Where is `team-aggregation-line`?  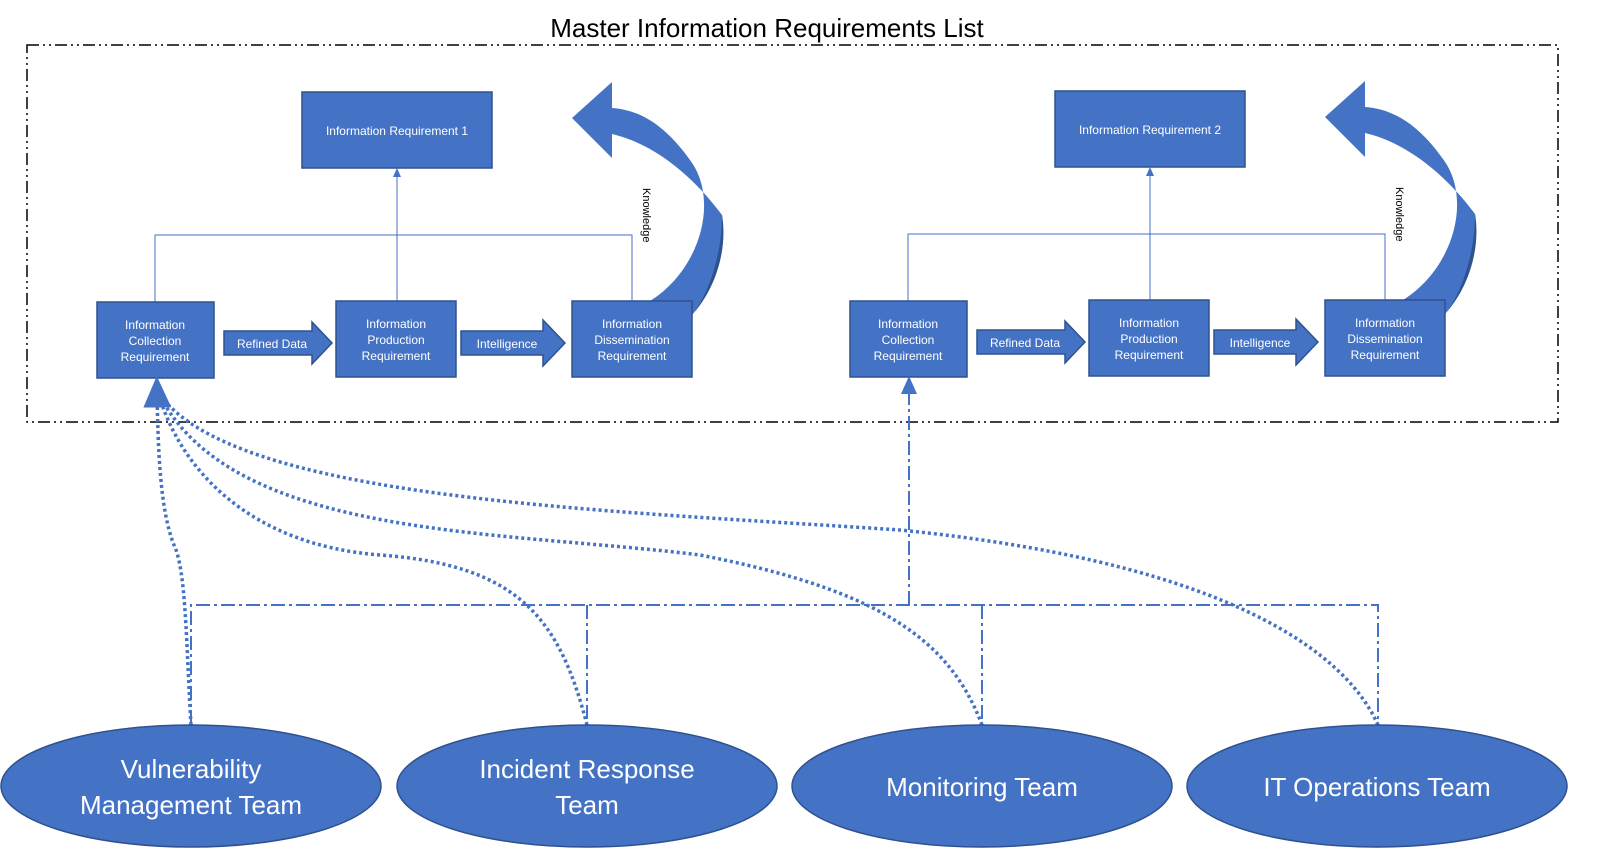
team-aggregation-line is located at coordinates (784, 664).